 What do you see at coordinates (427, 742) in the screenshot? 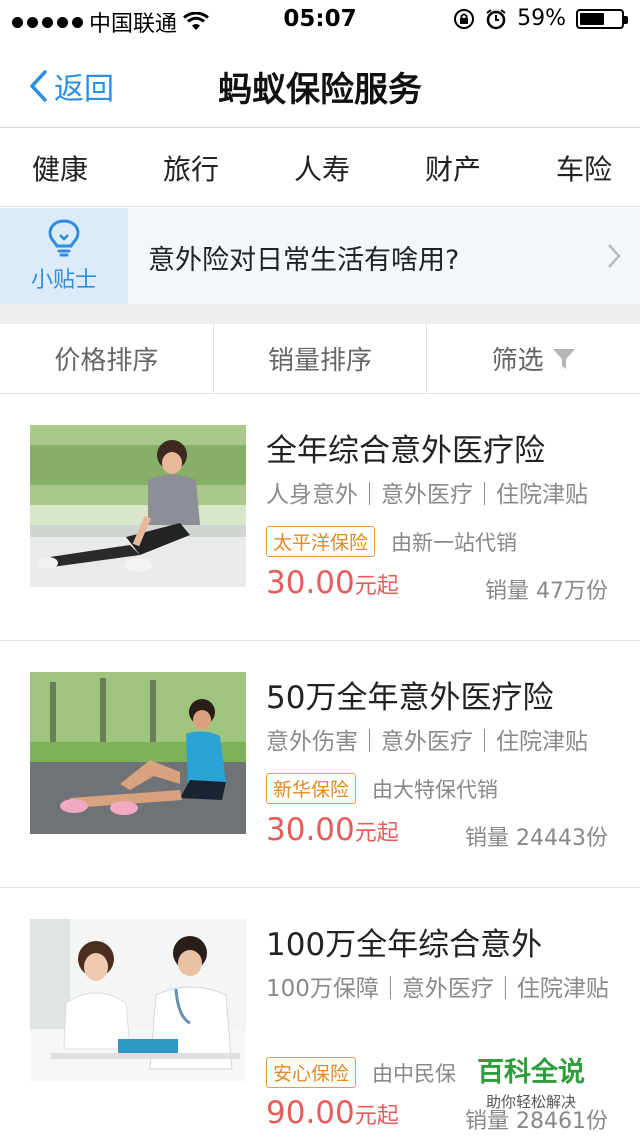
I see `product-tags: 意外伤害｜意外医疗｜住院津贴` at bounding box center [427, 742].